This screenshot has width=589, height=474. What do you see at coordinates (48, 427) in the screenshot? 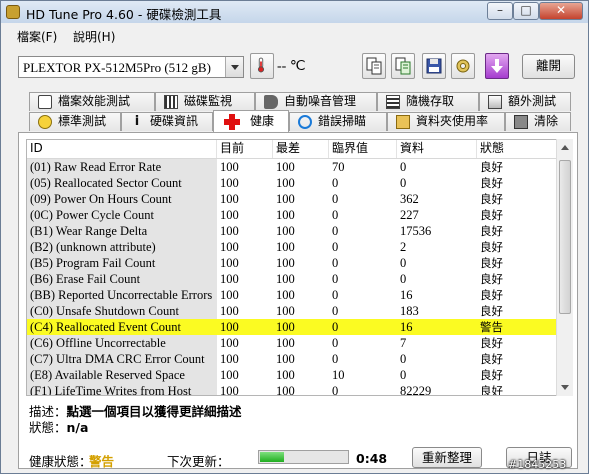
I see `status-label: 狀態：` at bounding box center [48, 427].